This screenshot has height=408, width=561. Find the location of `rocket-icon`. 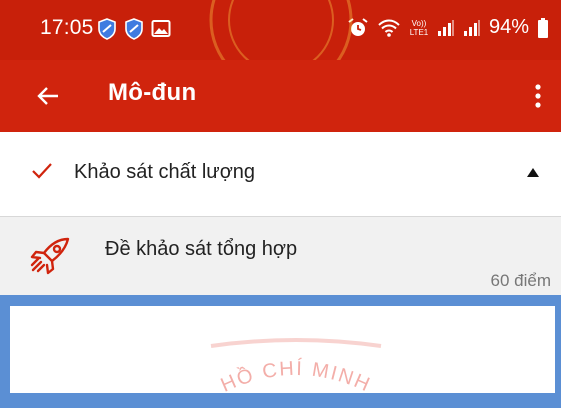

rocket-icon is located at coordinates (50, 256).